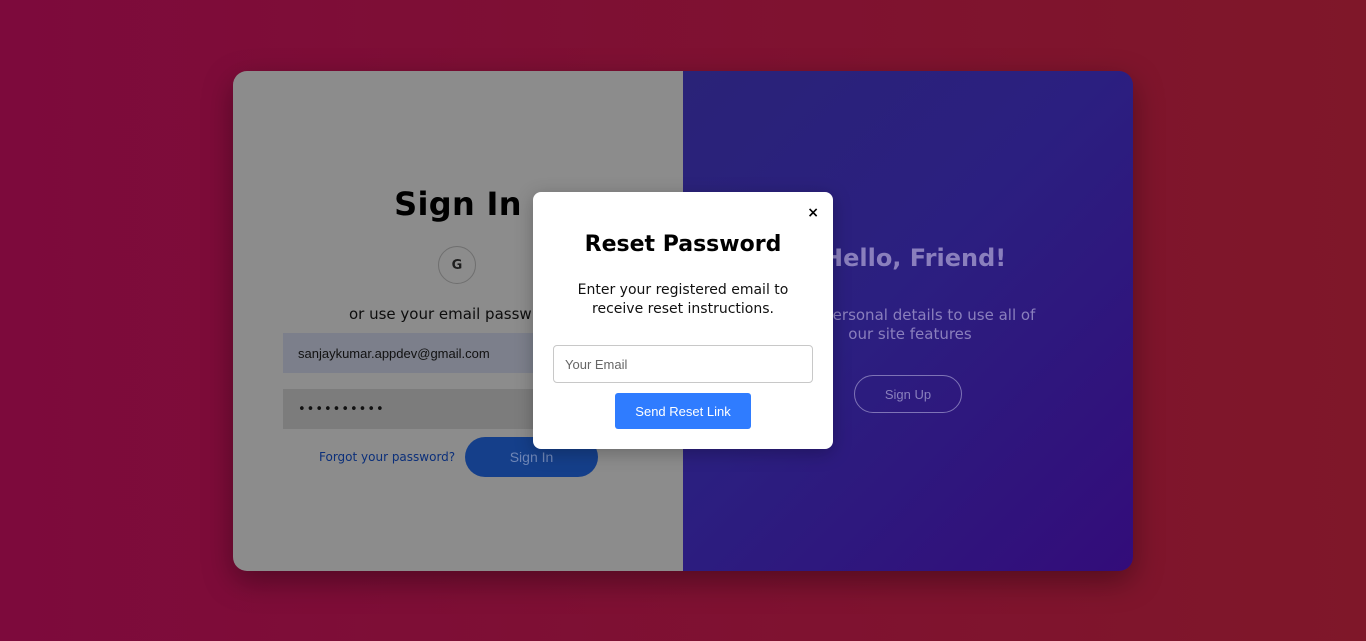  Describe the element at coordinates (440, 314) in the screenshot. I see `email-option-text: or use your email passw` at that location.